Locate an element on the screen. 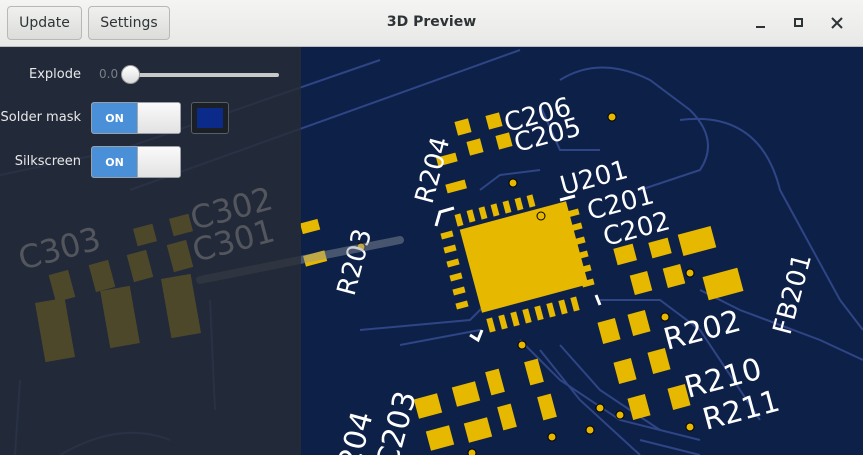  silkscreen-label: Silkscreen is located at coordinates (47, 161).